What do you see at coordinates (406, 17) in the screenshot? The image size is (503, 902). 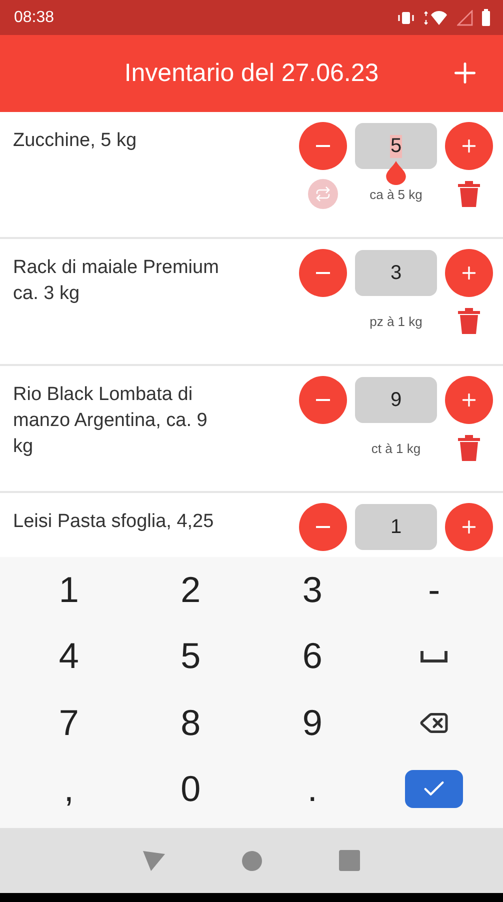 I see `vibrate-icon` at bounding box center [406, 17].